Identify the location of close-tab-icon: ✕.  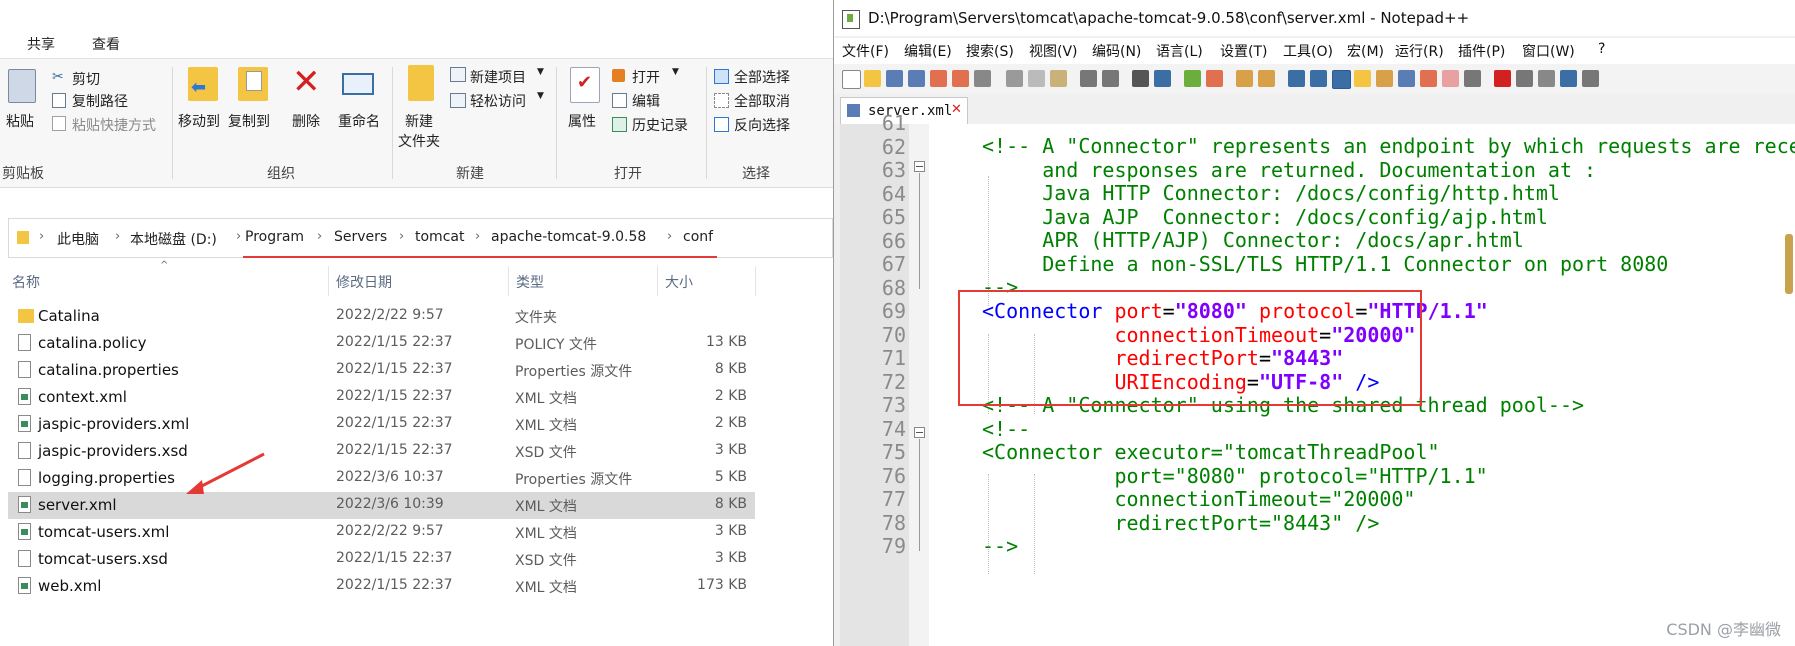
(956, 109).